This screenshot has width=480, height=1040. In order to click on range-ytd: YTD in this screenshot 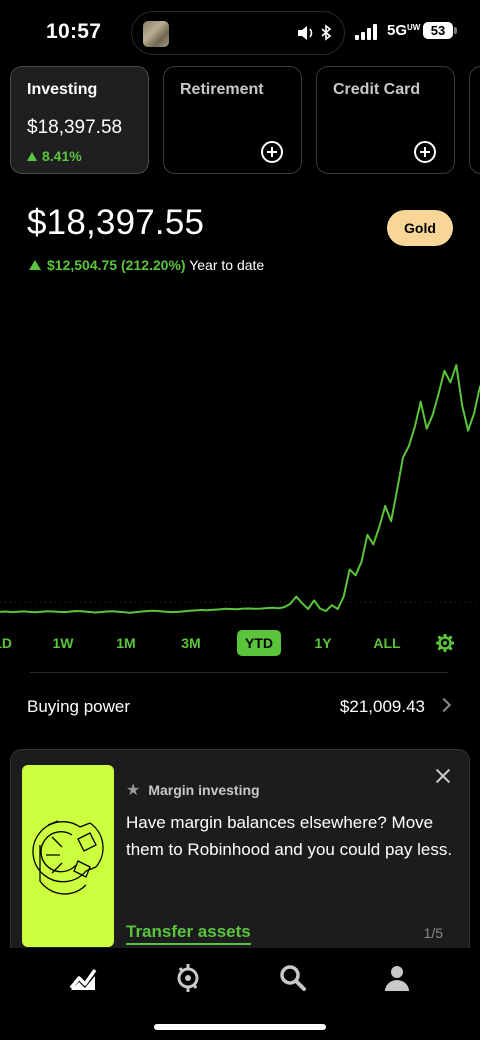, I will do `click(259, 643)`.